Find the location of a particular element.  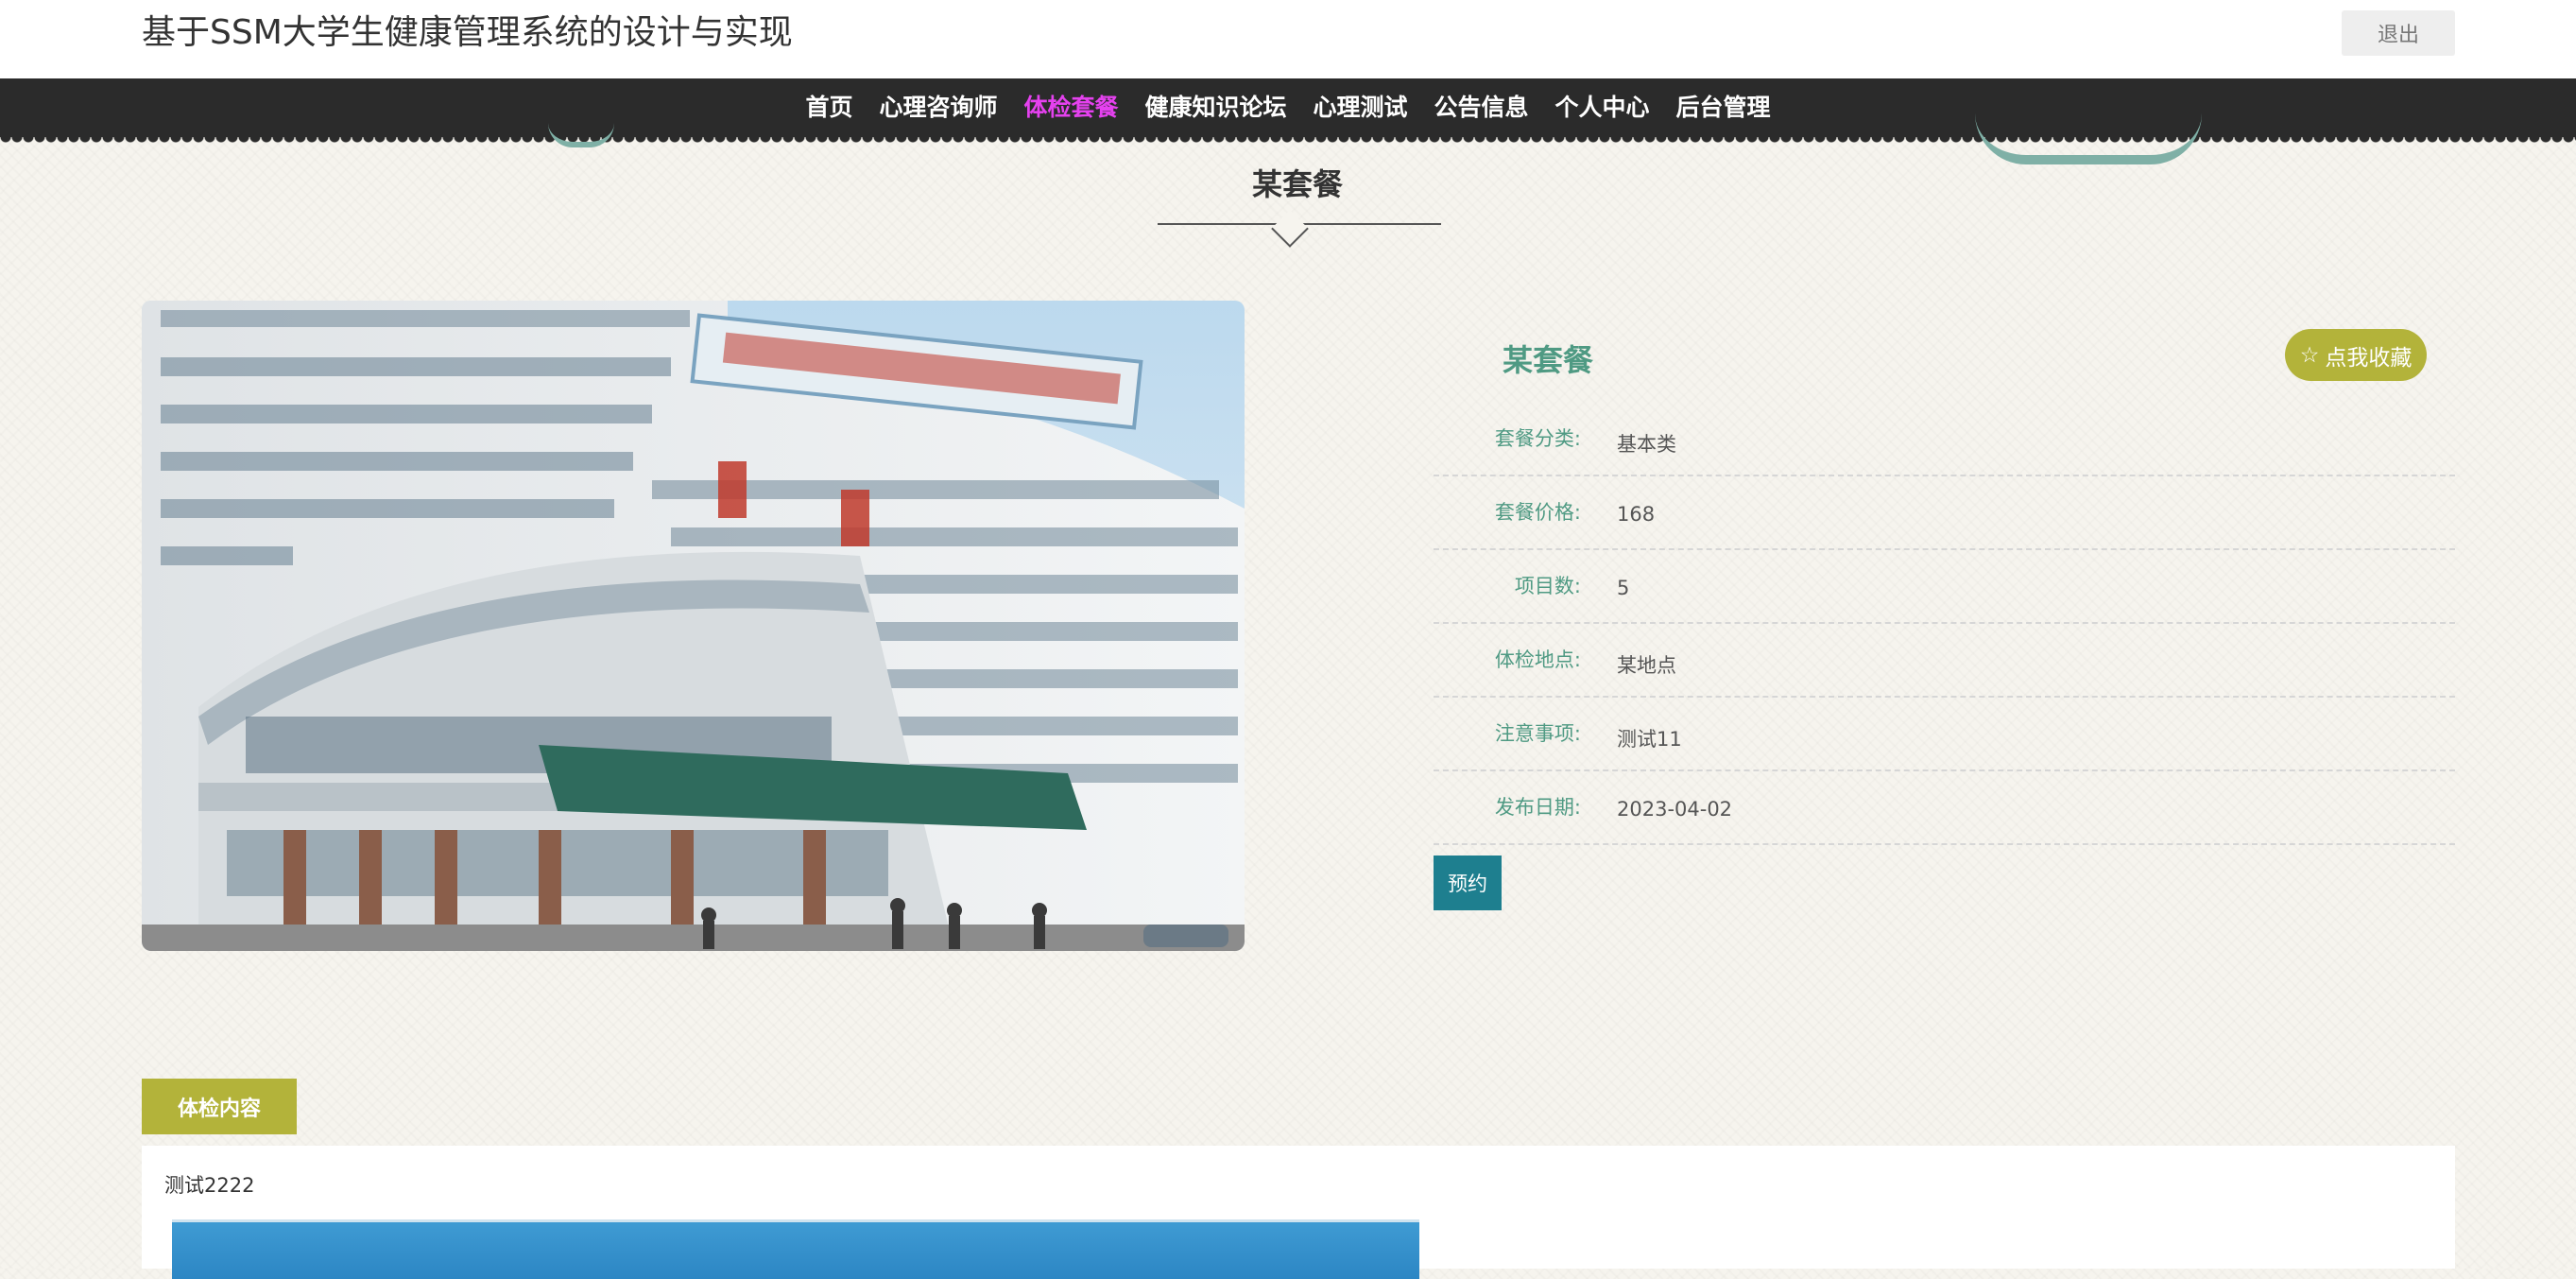

detail-row-notes: 注意事项: 测试11 is located at coordinates (1944, 734).